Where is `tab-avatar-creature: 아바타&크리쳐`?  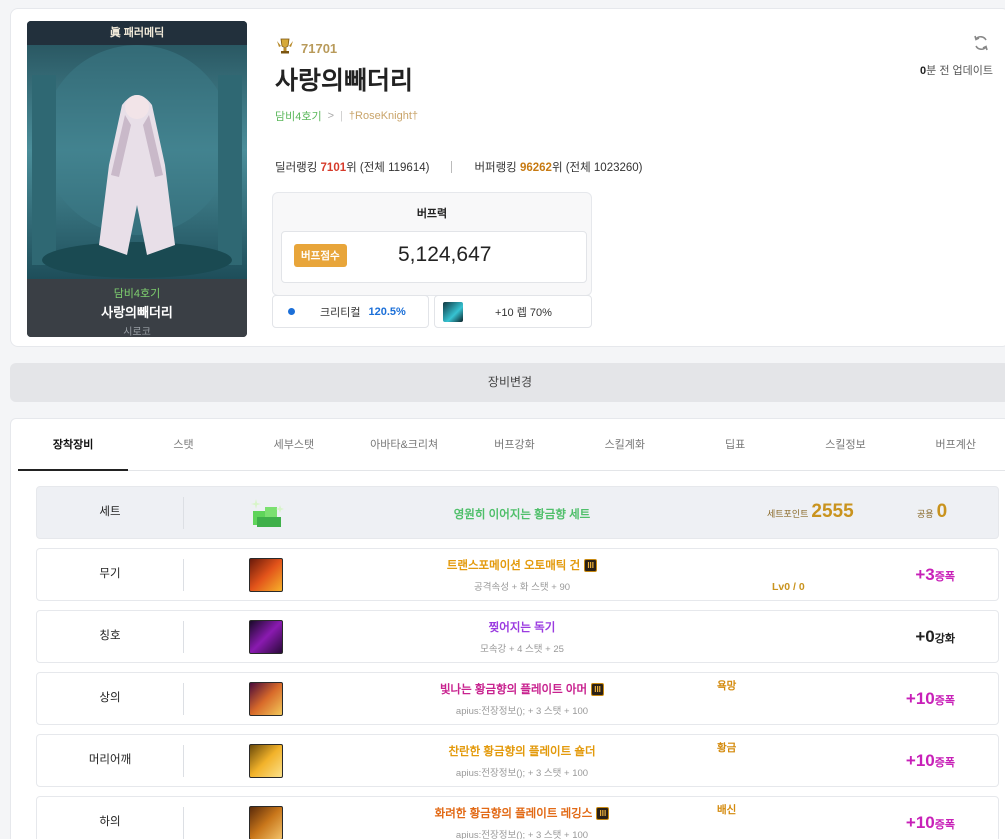 tab-avatar-creature: 아바타&크리쳐 is located at coordinates (404, 444).